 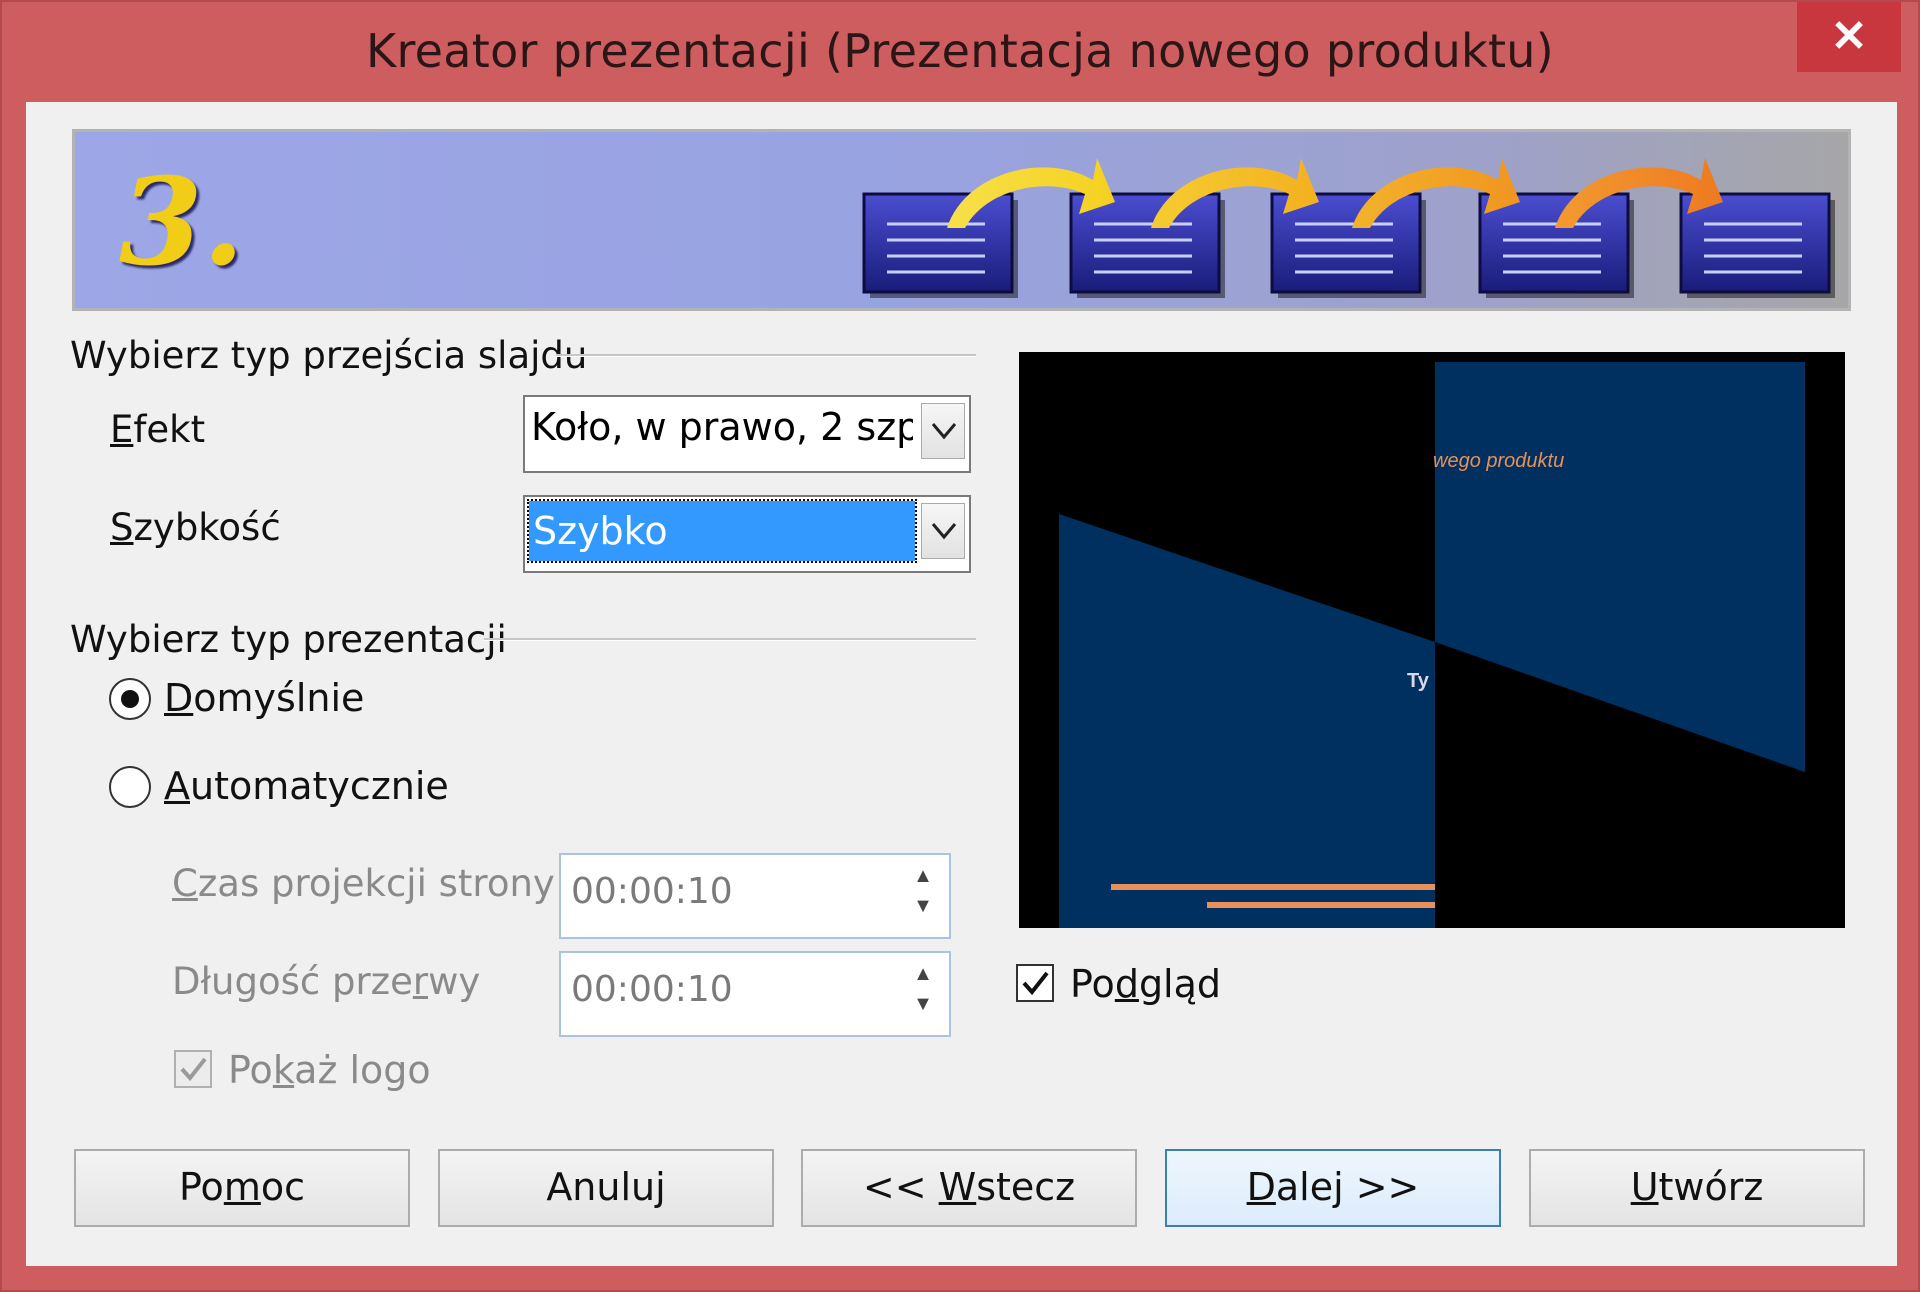 What do you see at coordinates (130, 699) in the screenshot?
I see `default-radio` at bounding box center [130, 699].